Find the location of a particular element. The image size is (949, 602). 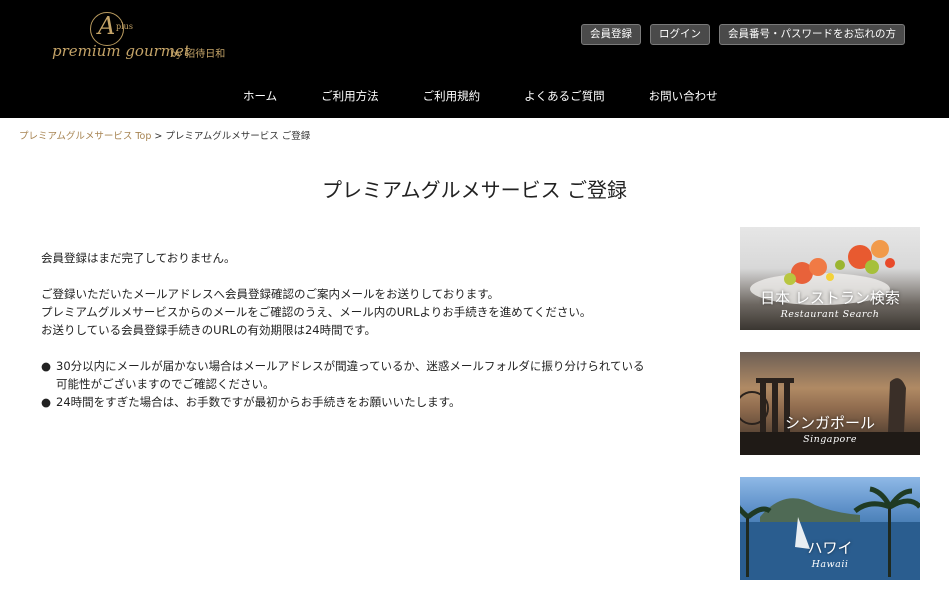

header-buttons: 会員登録 ログイン 会員番号・パスワードをお忘れの方 is located at coordinates (743, 34).